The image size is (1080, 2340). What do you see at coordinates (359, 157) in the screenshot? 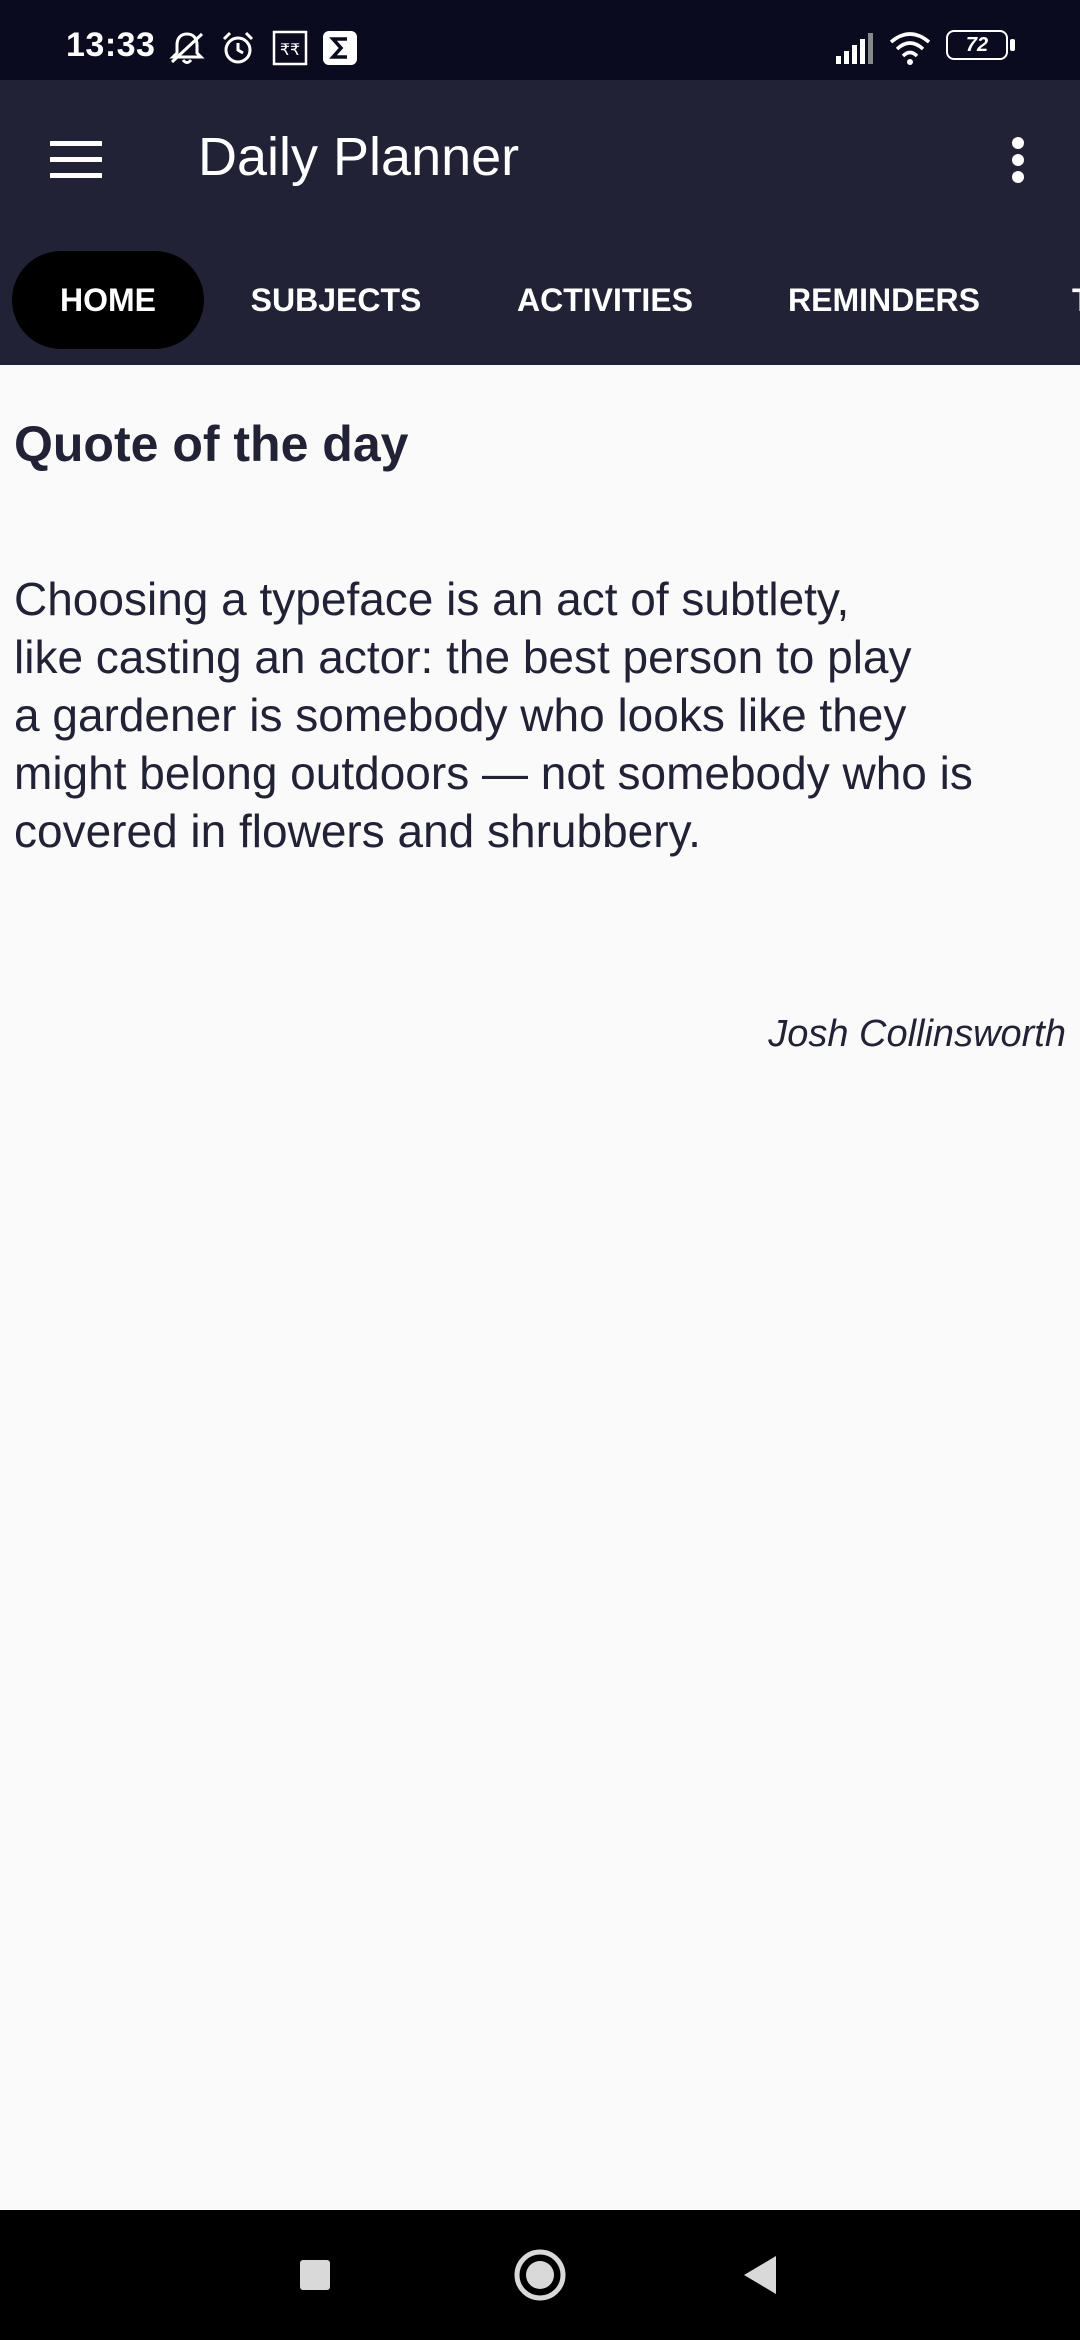
I see `app-title: Daily Planner` at bounding box center [359, 157].